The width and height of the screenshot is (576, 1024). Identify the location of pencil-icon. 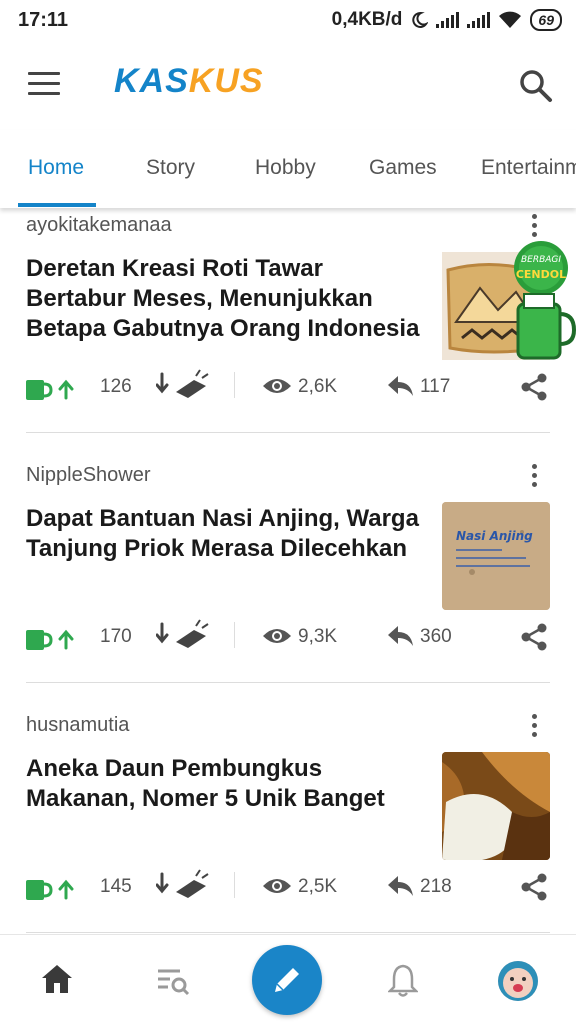
(287, 980).